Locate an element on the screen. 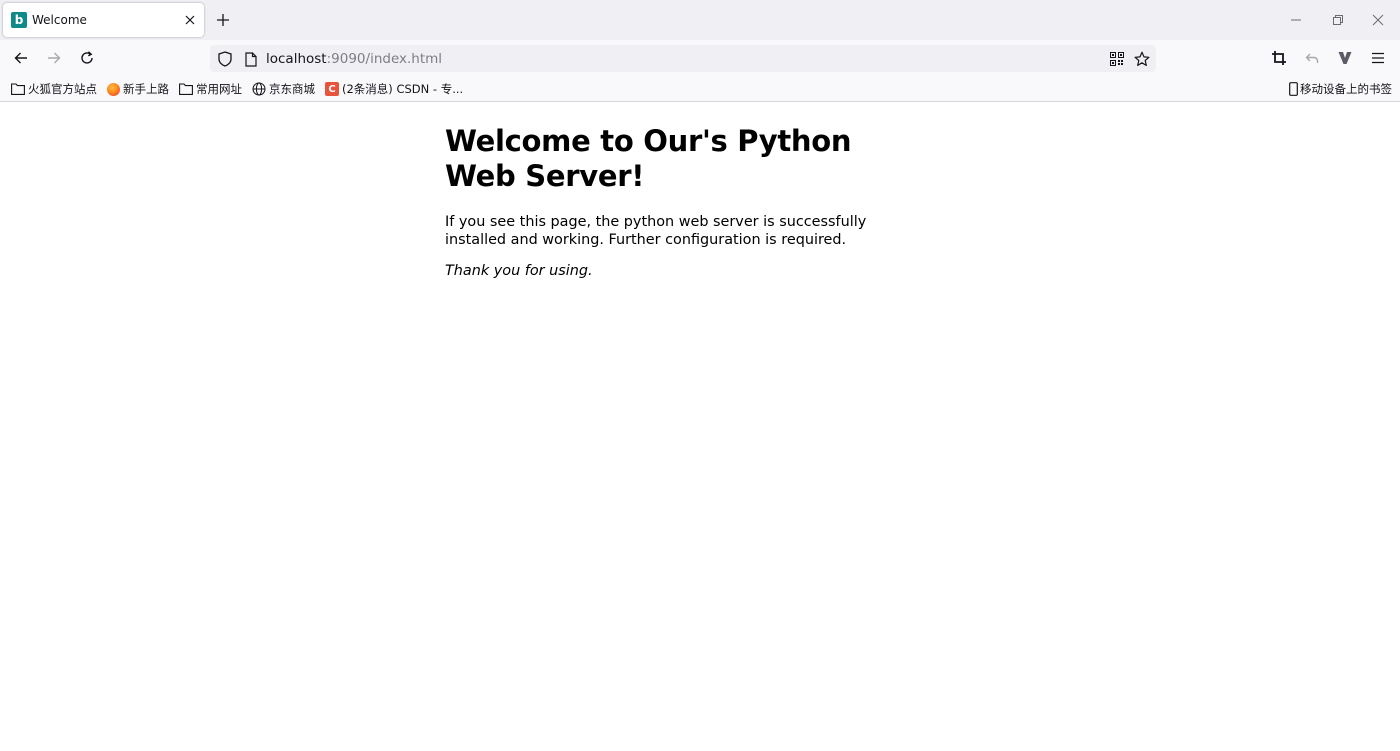 The width and height of the screenshot is (1400, 751). minimize-icon is located at coordinates (1296, 20).